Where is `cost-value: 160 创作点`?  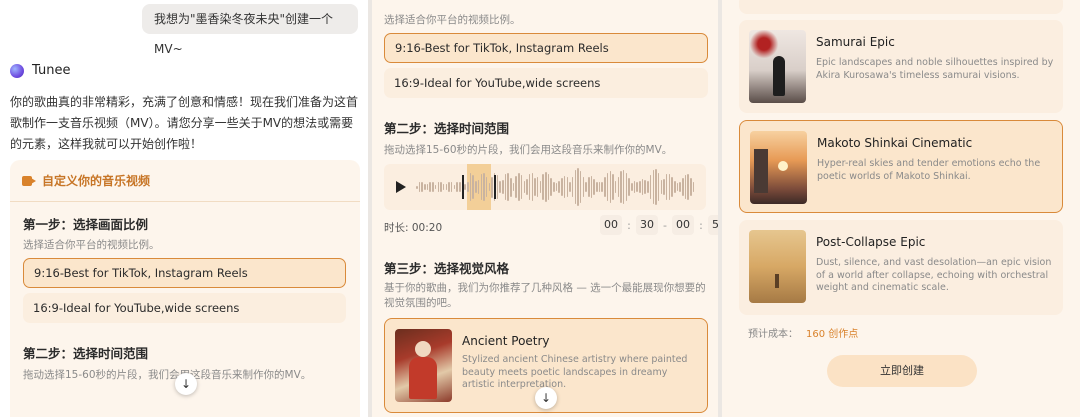
cost-value: 160 创作点 is located at coordinates (832, 334).